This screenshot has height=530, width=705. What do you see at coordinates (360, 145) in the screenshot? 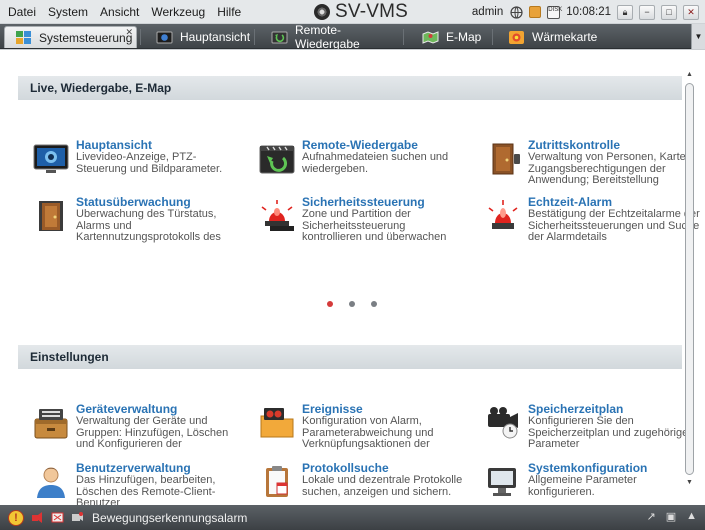
I see `card-title: Remote-Wiedergabe` at bounding box center [360, 145].